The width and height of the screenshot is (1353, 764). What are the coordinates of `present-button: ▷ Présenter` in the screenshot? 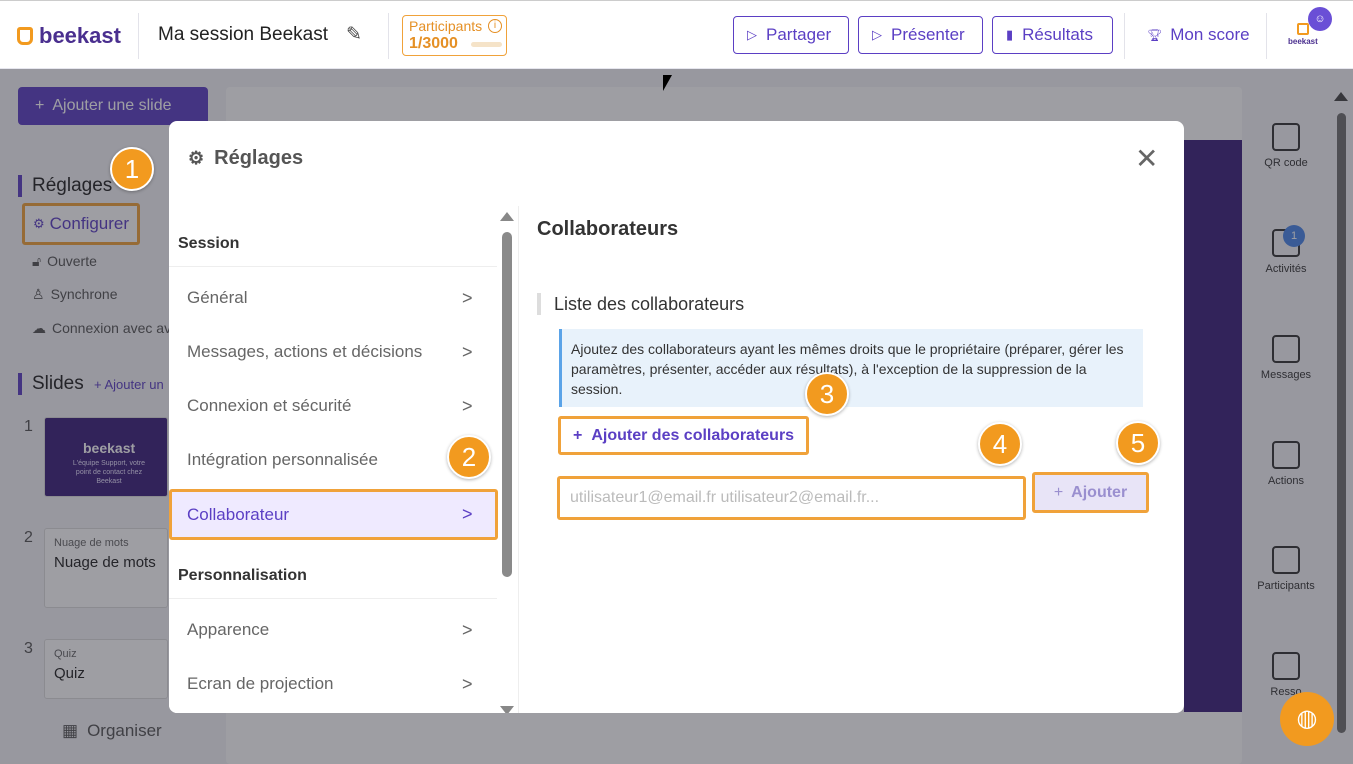 It's located at (920, 35).